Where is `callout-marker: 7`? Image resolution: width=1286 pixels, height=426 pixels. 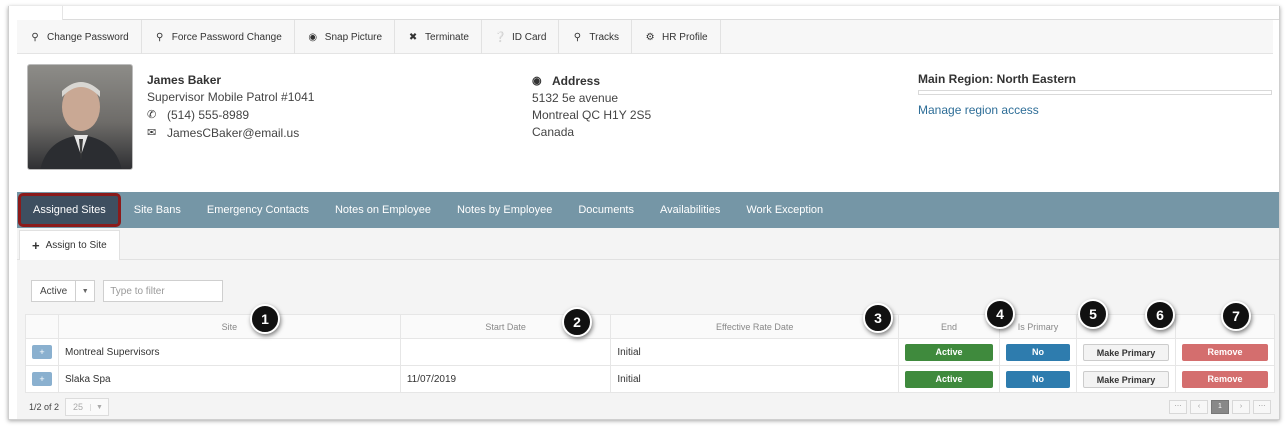
callout-marker: 7 is located at coordinates (1236, 316).